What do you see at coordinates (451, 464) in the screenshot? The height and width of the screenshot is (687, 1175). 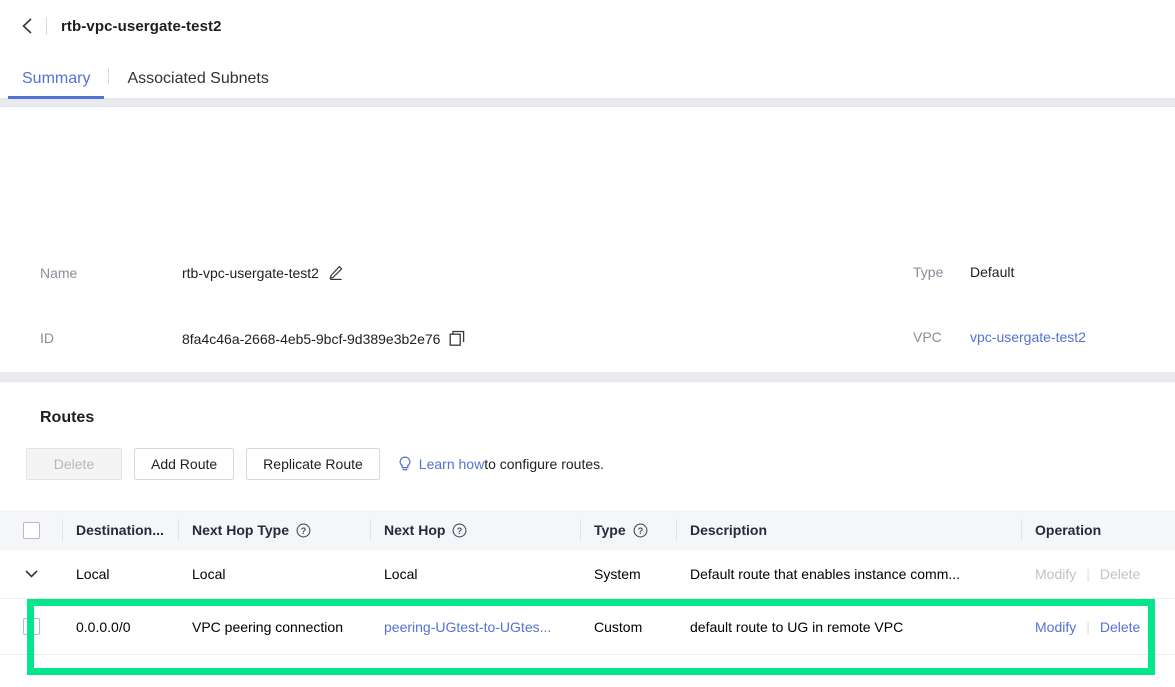 I see `learn-how-link: Learn how` at bounding box center [451, 464].